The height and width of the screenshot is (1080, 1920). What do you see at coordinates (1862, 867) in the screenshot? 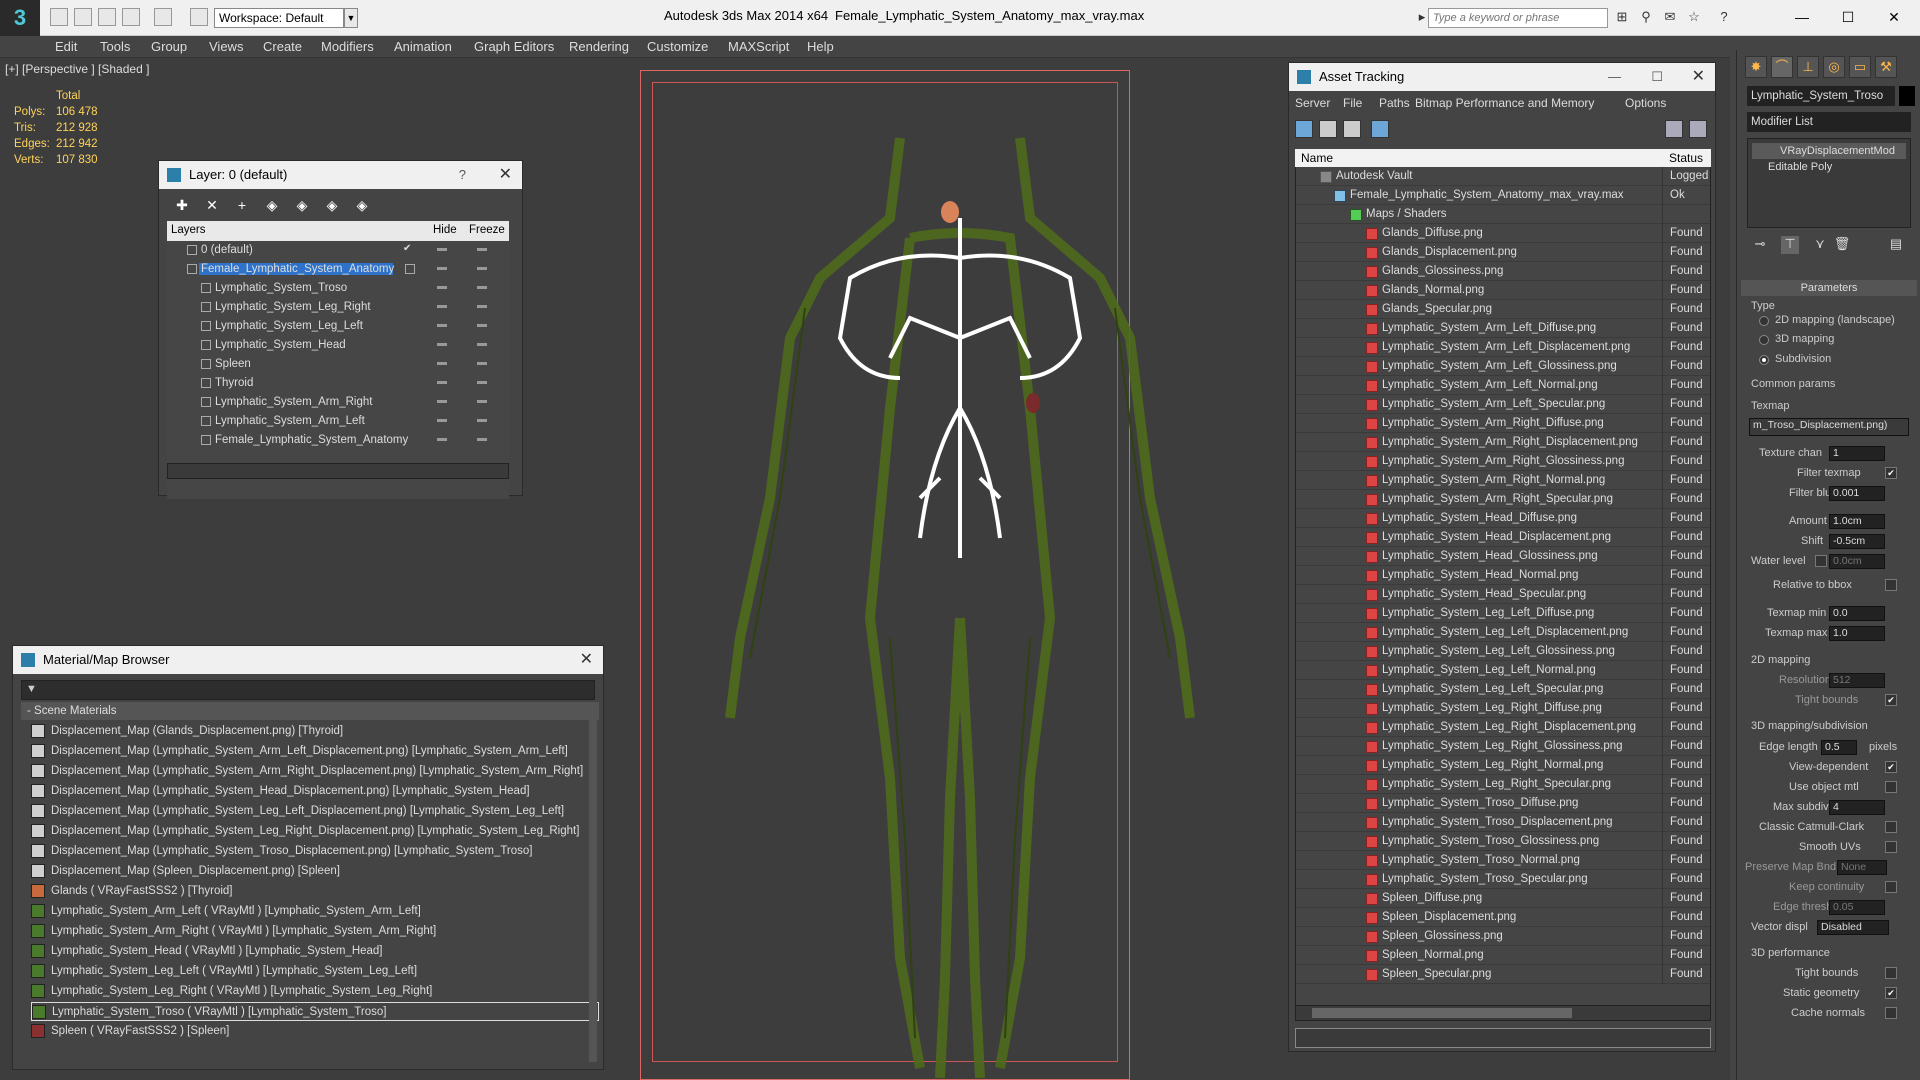
I see `preserve-map-dropdown: None` at bounding box center [1862, 867].